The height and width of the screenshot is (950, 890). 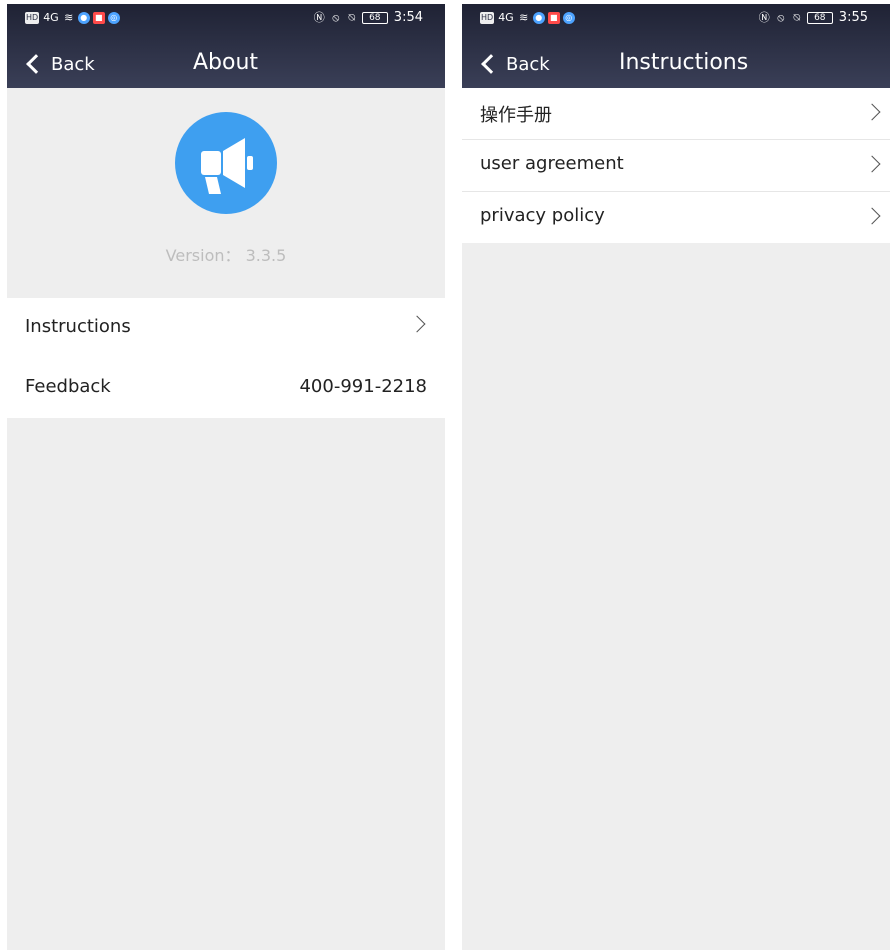 What do you see at coordinates (853, 17) in the screenshot?
I see `status-time: 3:55` at bounding box center [853, 17].